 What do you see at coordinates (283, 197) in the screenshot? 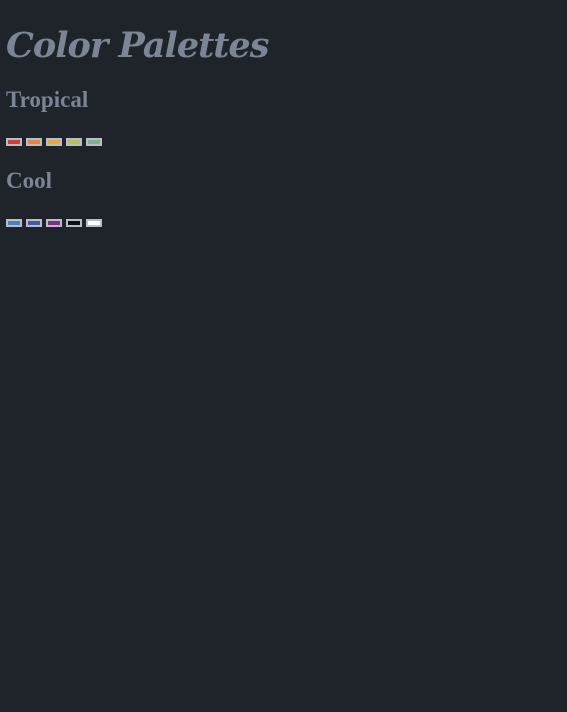
I see `palette-cool: Cool` at bounding box center [283, 197].